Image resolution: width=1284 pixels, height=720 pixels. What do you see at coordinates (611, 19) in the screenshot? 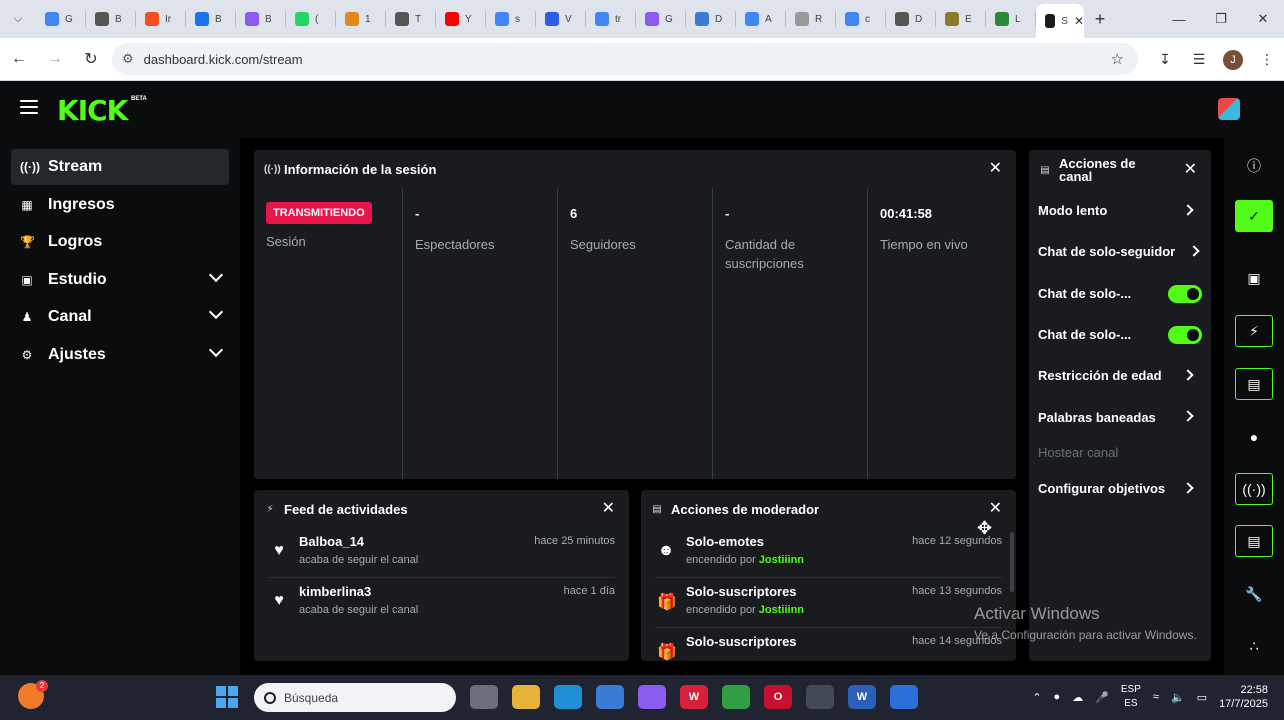
I see `browser-tab: tr` at bounding box center [611, 19].